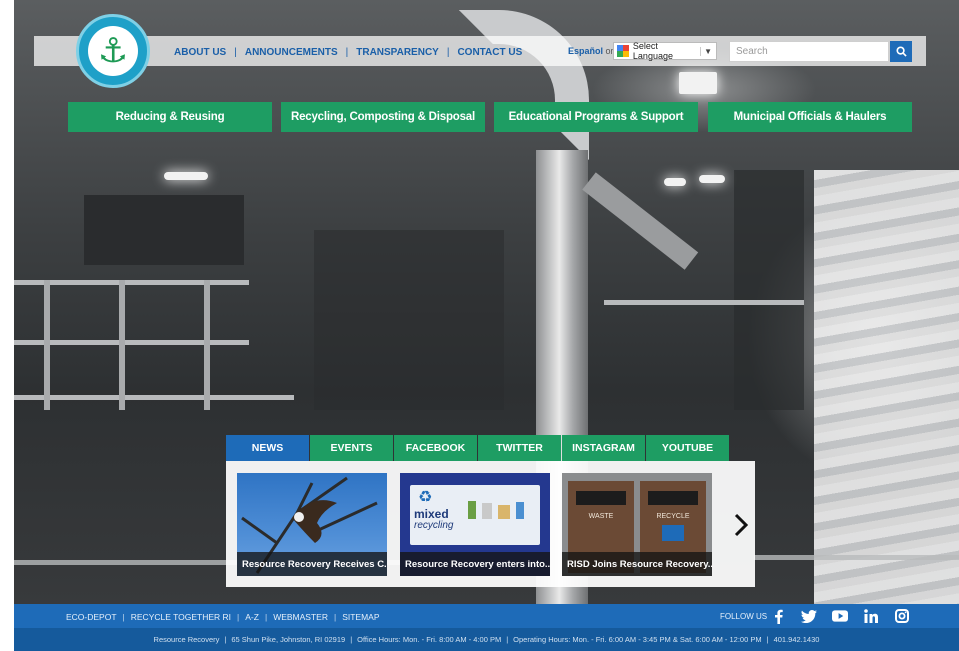  Describe the element at coordinates (706, 51) in the screenshot. I see `chevron-down-icon: ▼` at that location.